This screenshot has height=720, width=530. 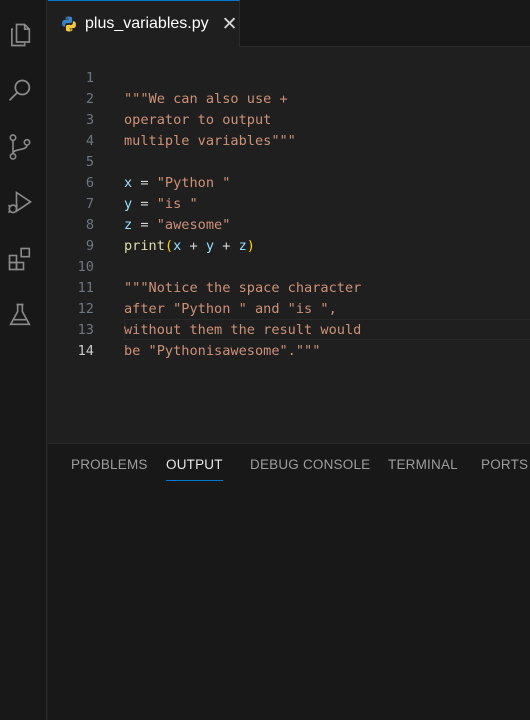 I want to click on code-line: 3 multiple variables""", so click(x=289, y=119).